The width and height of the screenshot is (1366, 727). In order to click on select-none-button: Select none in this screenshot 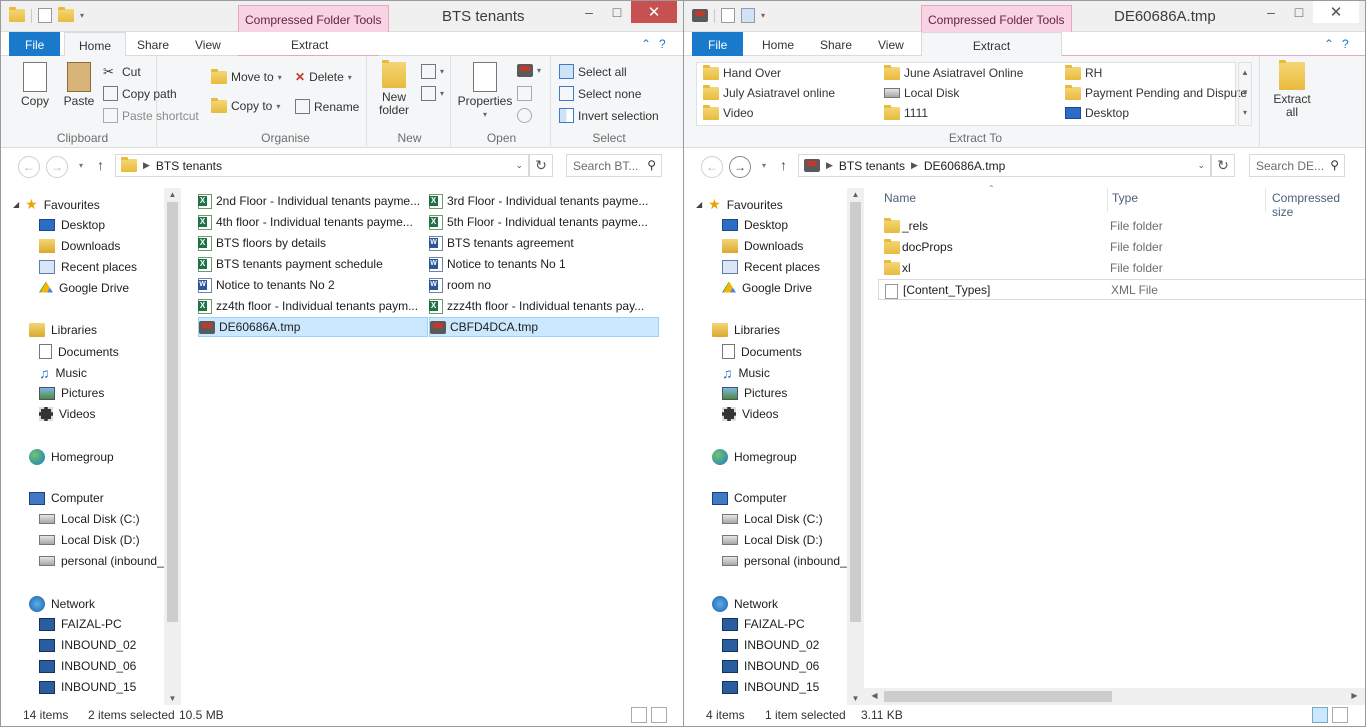, I will do `click(600, 93)`.